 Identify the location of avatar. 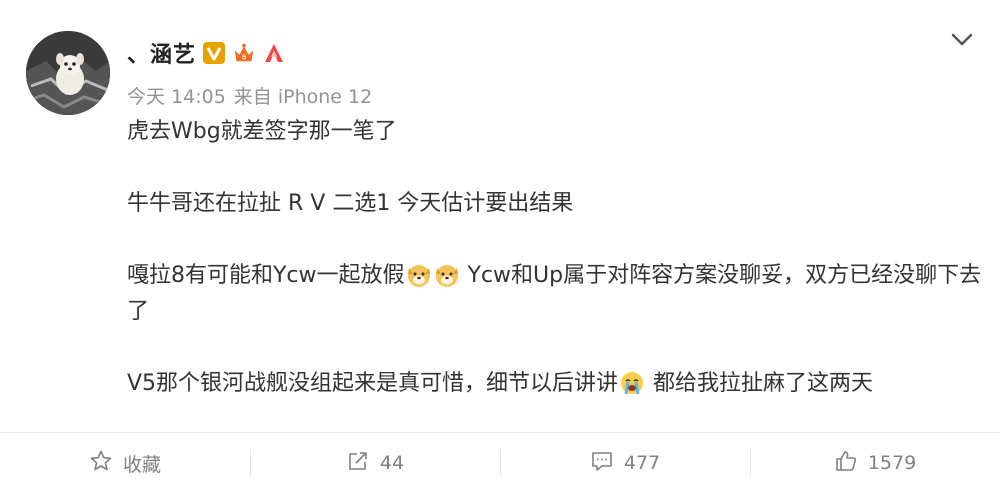
(68, 73).